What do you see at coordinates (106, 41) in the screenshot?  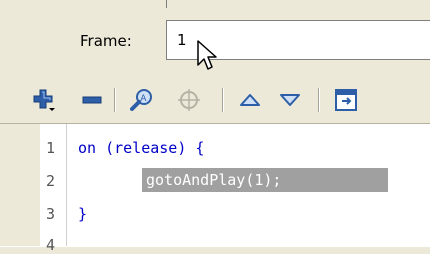 I see `frame-label: Frame:` at bounding box center [106, 41].